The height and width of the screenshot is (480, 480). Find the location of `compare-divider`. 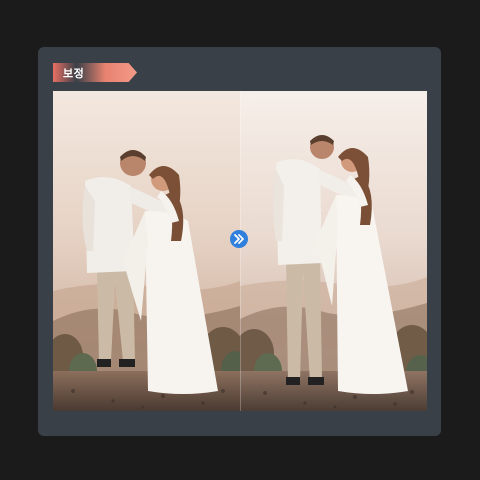

compare-divider is located at coordinates (239, 239).